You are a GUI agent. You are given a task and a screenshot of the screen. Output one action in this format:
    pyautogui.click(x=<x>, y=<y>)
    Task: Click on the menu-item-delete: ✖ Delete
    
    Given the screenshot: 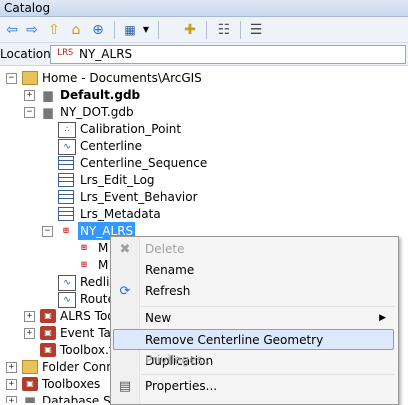 What is the action you would take?
    pyautogui.click(x=253, y=249)
    